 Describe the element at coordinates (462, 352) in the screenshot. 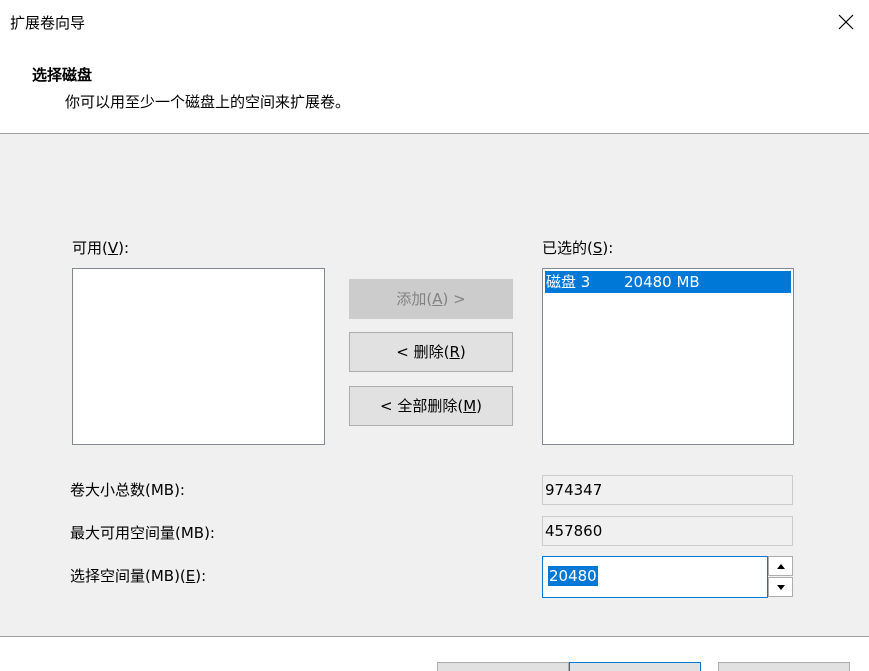

I see `remove-button-text-end: )` at that location.